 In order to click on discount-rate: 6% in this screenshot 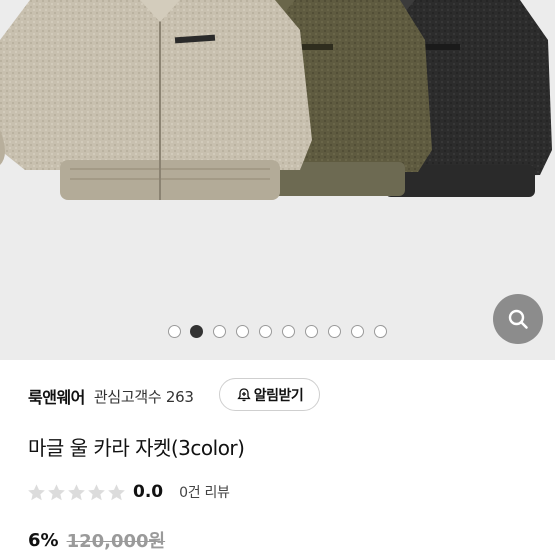, I will do `click(43, 540)`.